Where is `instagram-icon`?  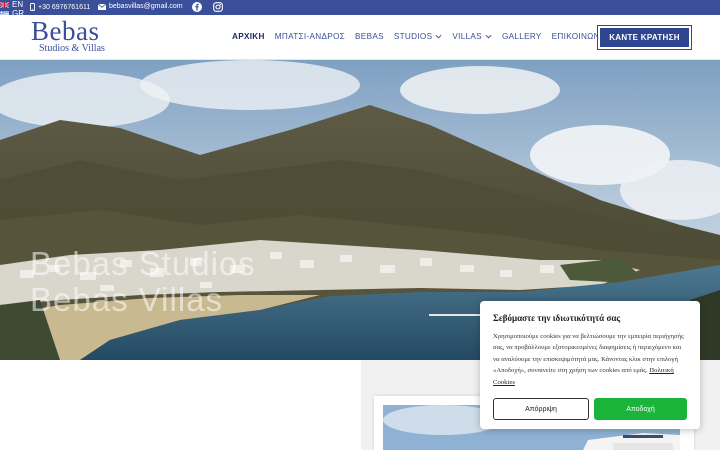
instagram-icon is located at coordinates (218, 7).